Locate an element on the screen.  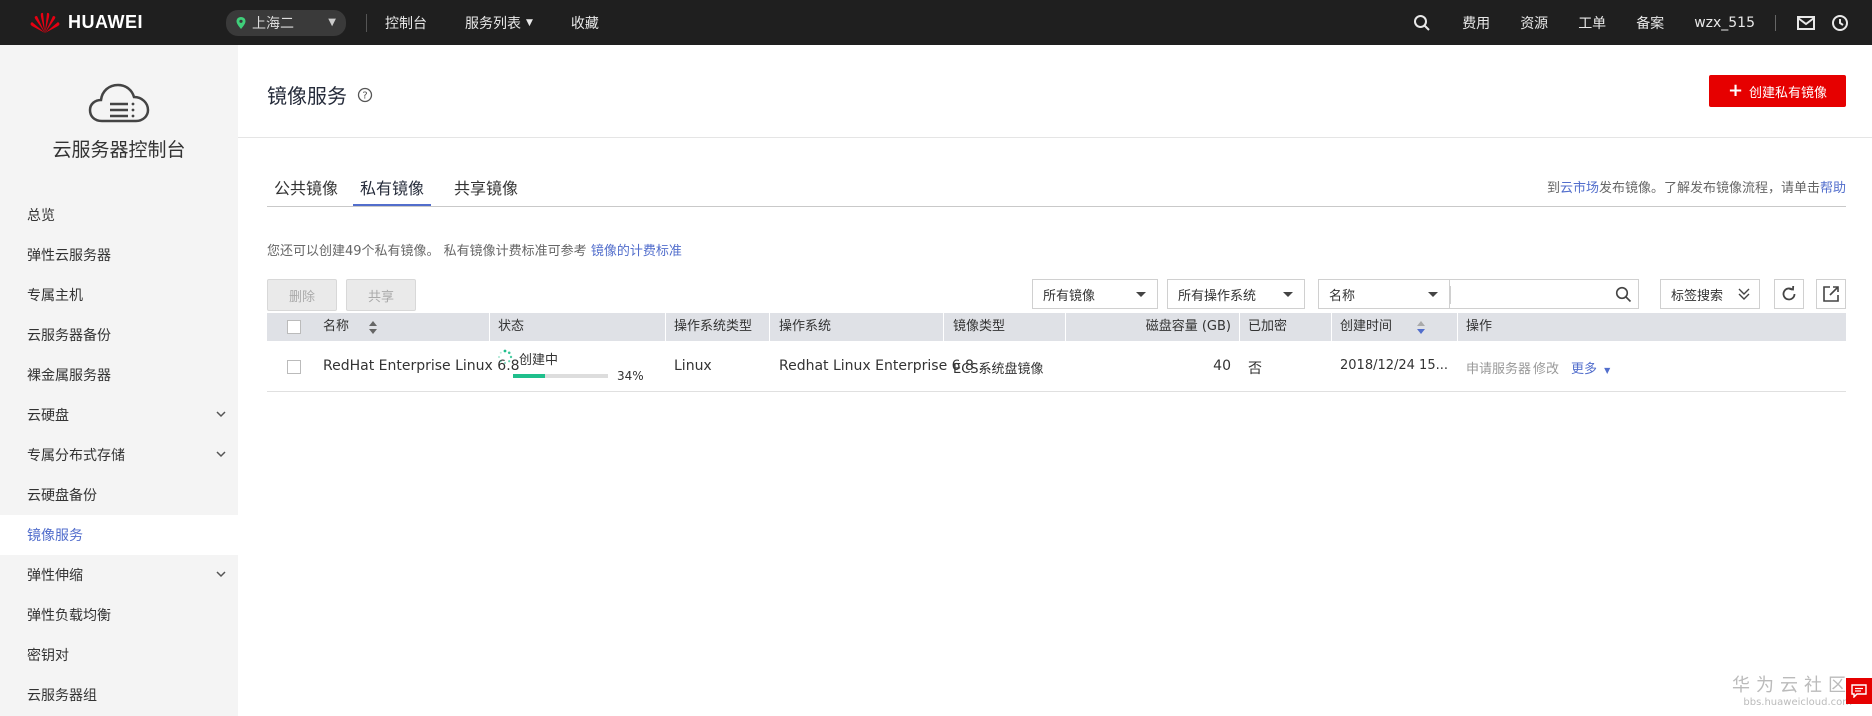
nav-billing: 费用 is located at coordinates (1476, 23).